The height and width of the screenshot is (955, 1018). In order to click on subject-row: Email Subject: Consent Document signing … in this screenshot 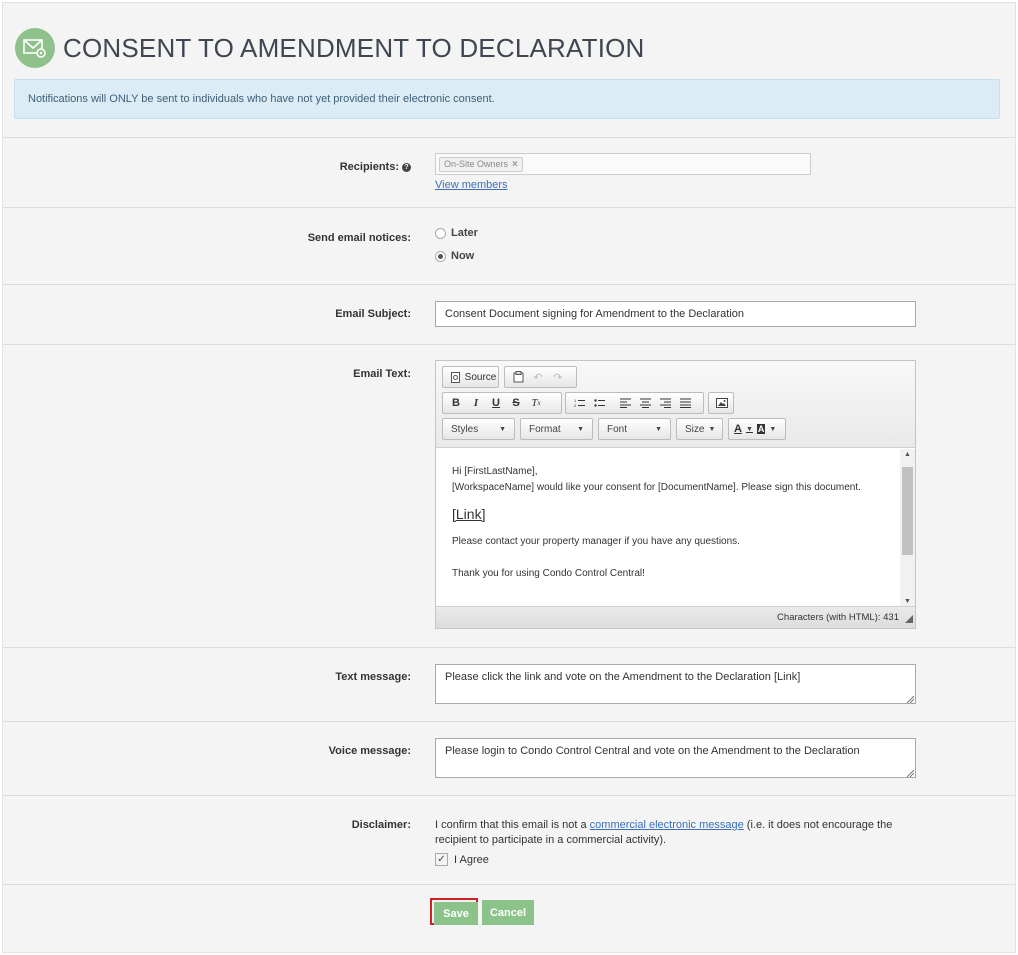, I will do `click(509, 314)`.